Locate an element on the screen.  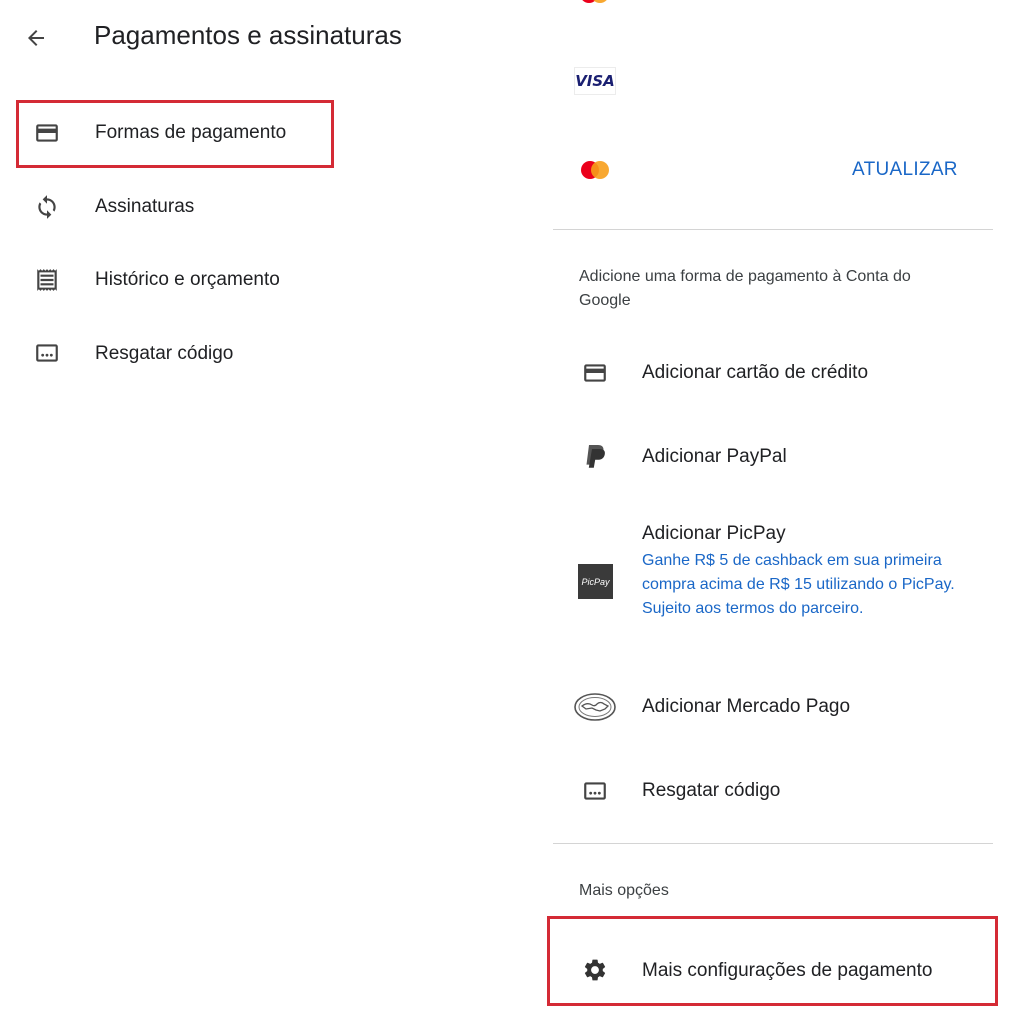
menu-item-label: Histórico e orçamento is located at coordinates (187, 280).